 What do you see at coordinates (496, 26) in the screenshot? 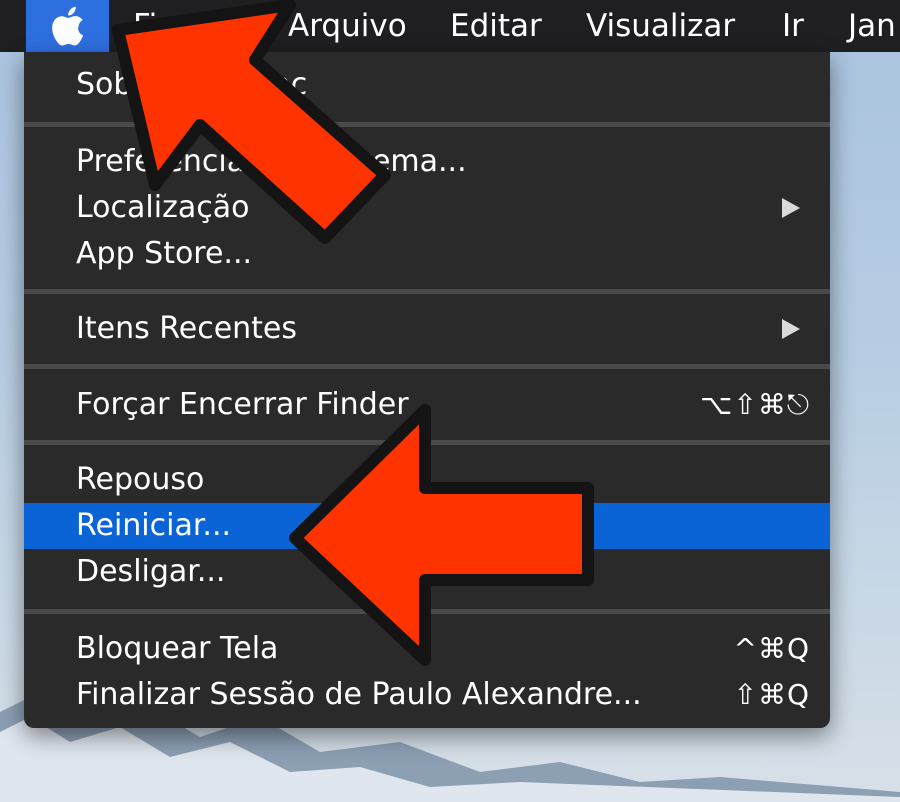
I see `menubar-item-editar: Editar` at bounding box center [496, 26].